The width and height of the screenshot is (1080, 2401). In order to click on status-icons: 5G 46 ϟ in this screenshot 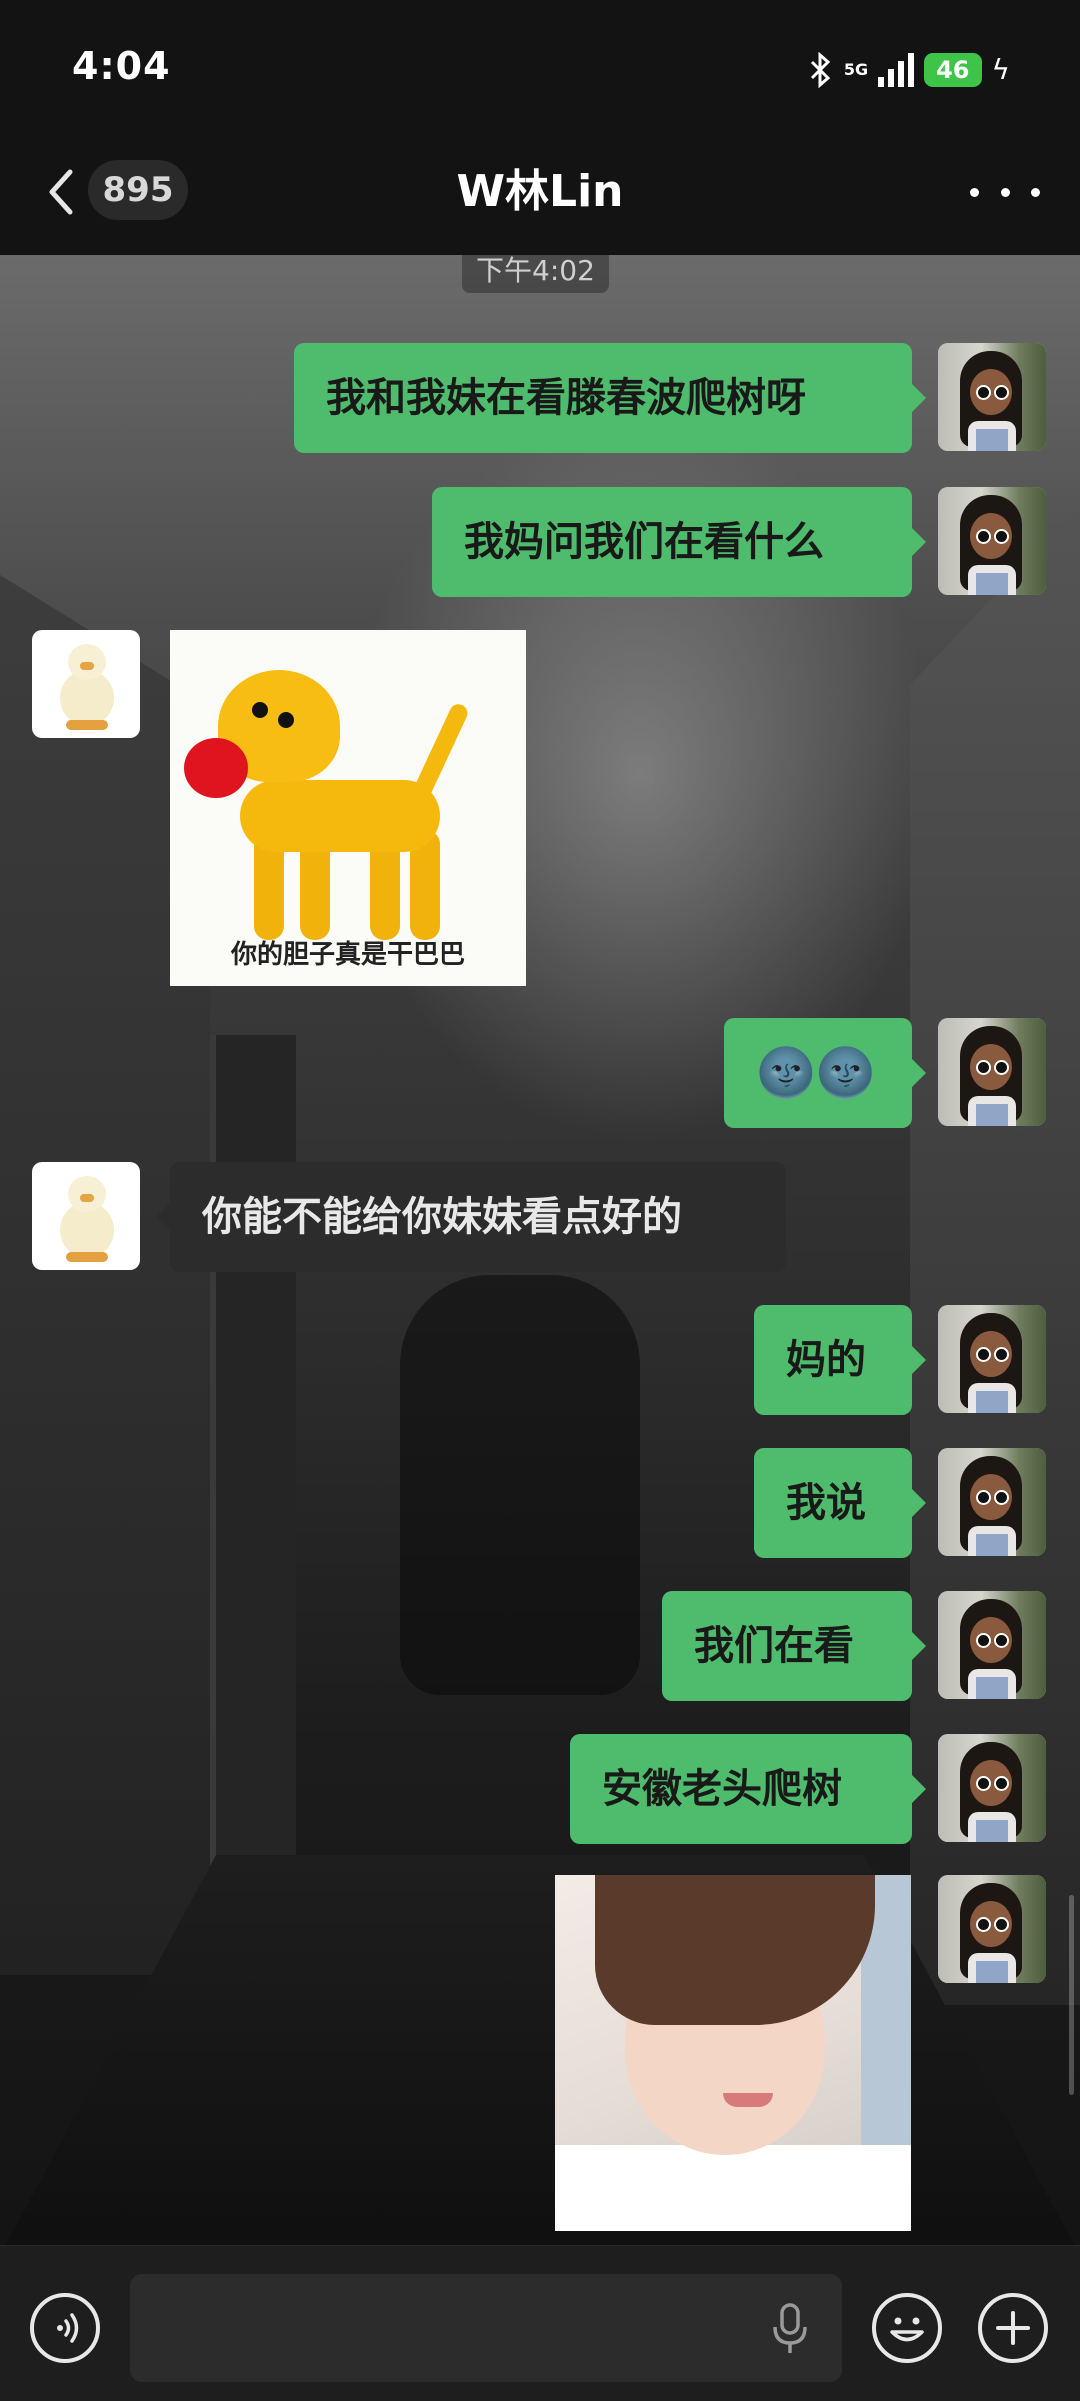, I will do `click(909, 70)`.